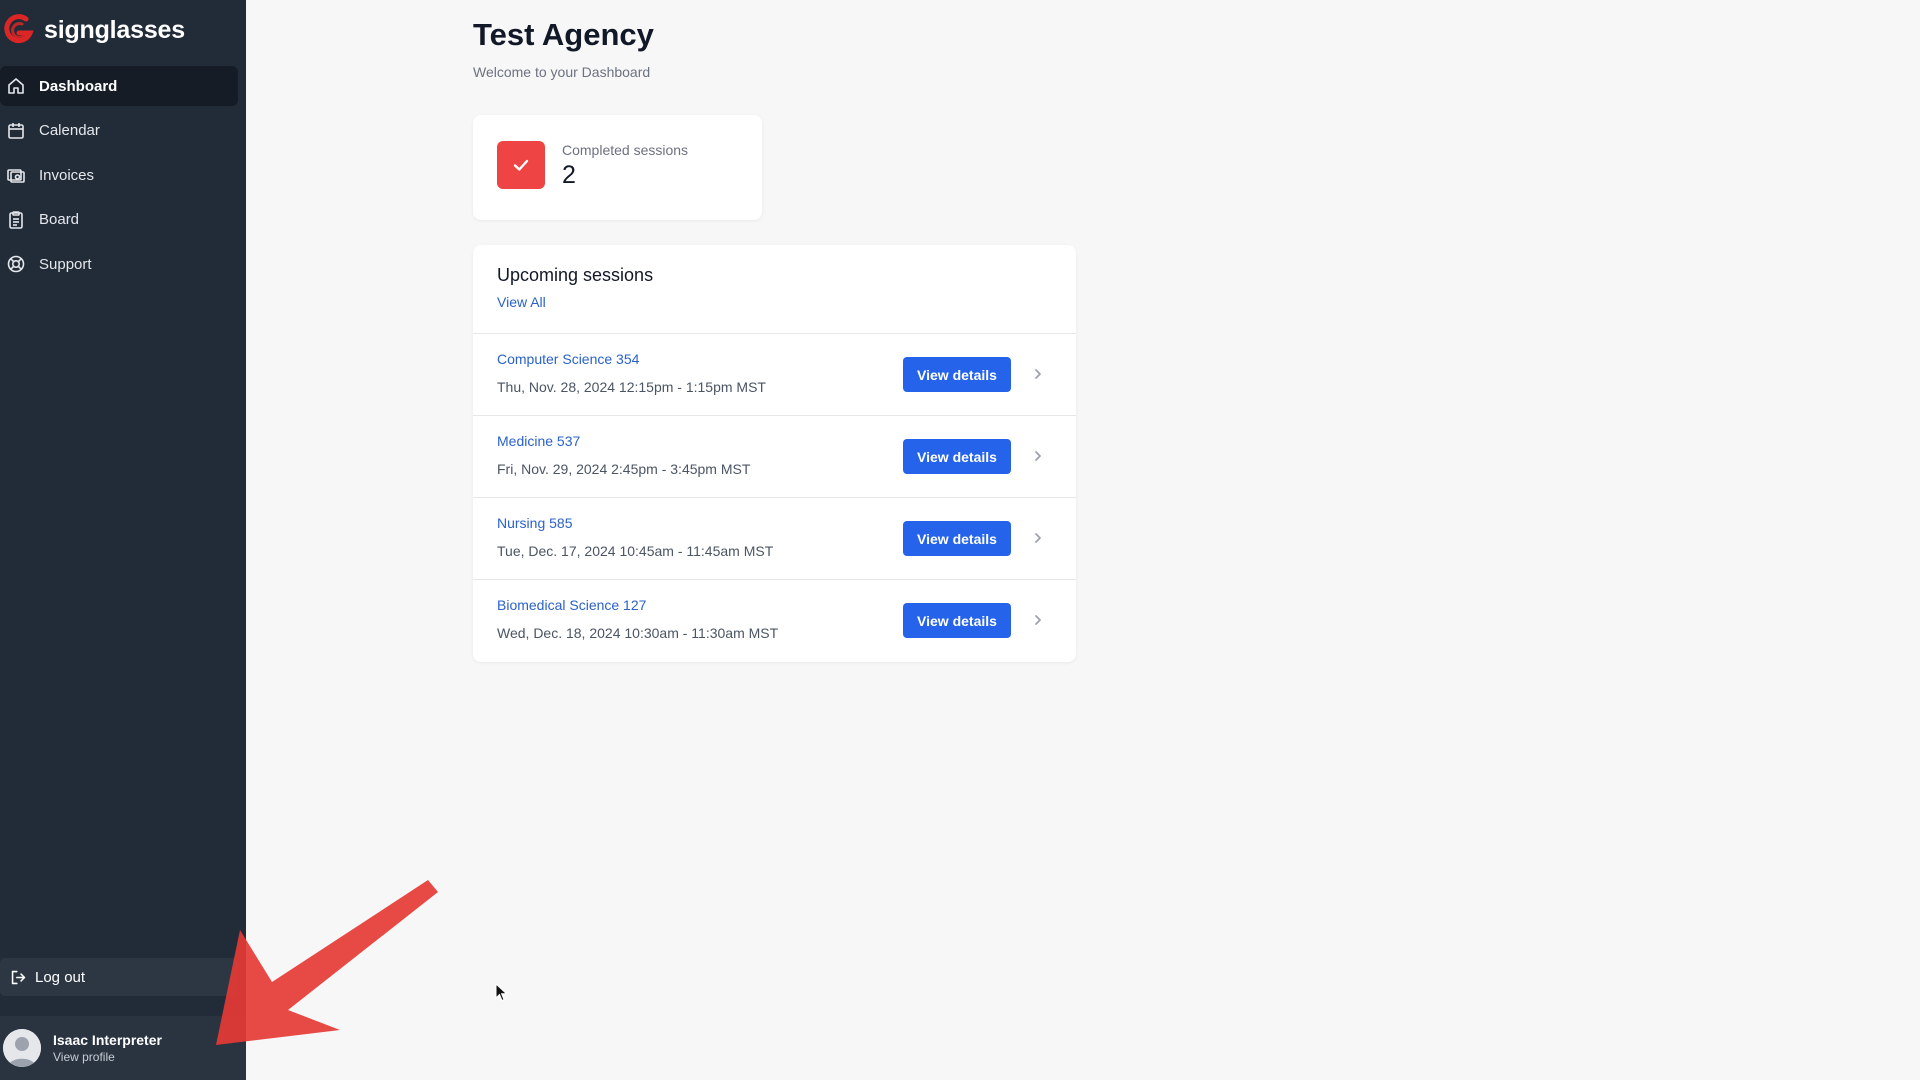 This screenshot has height=1080, width=1920. What do you see at coordinates (624, 469) in the screenshot?
I see `session-time: Fri, Nov. 29, 2024 2:45pm - 3:45pm MST` at bounding box center [624, 469].